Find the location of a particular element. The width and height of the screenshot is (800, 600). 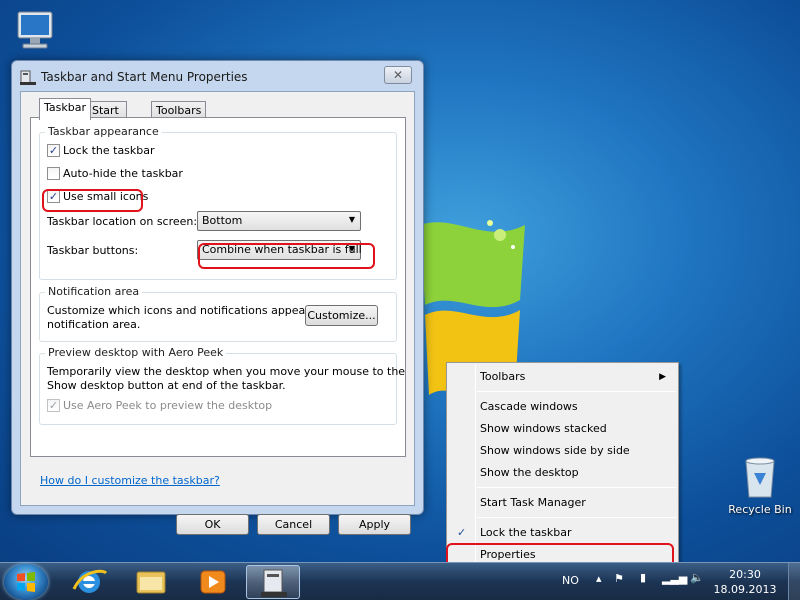

file-explorer-icon is located at coordinates (151, 582).